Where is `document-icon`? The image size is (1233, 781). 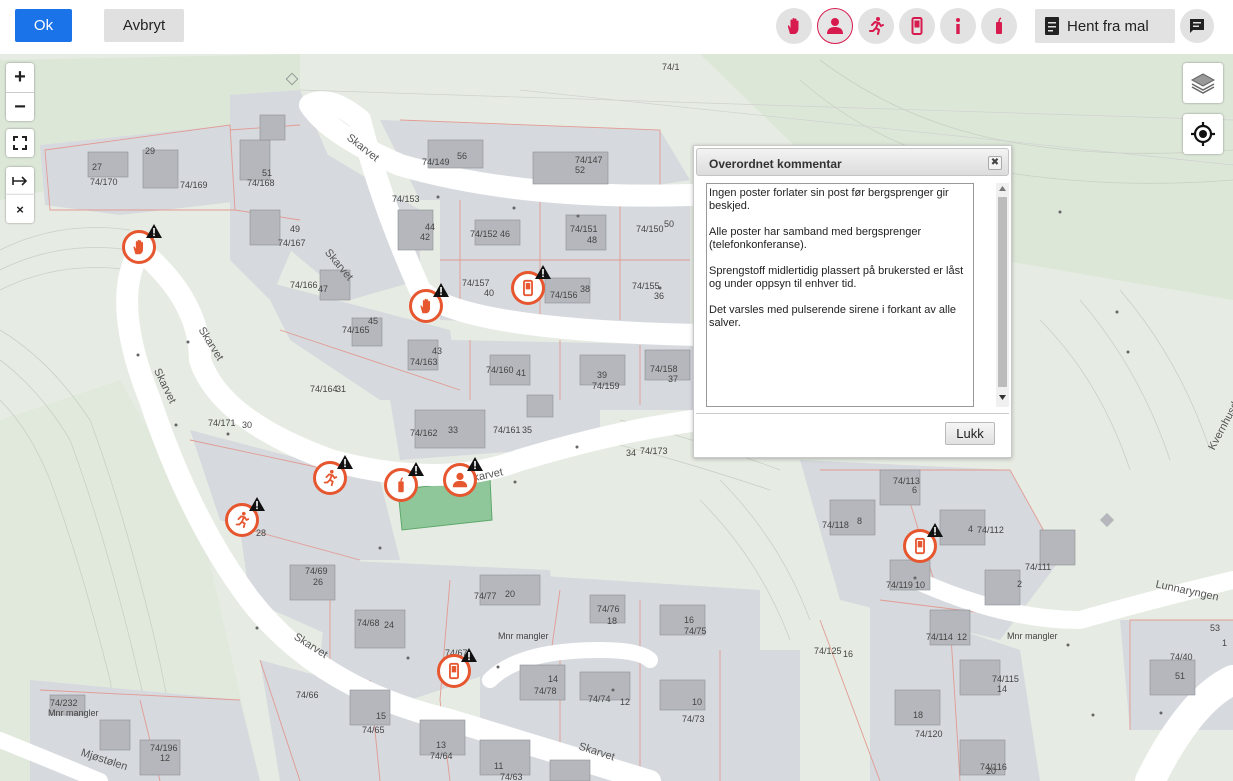
document-icon is located at coordinates (1052, 26).